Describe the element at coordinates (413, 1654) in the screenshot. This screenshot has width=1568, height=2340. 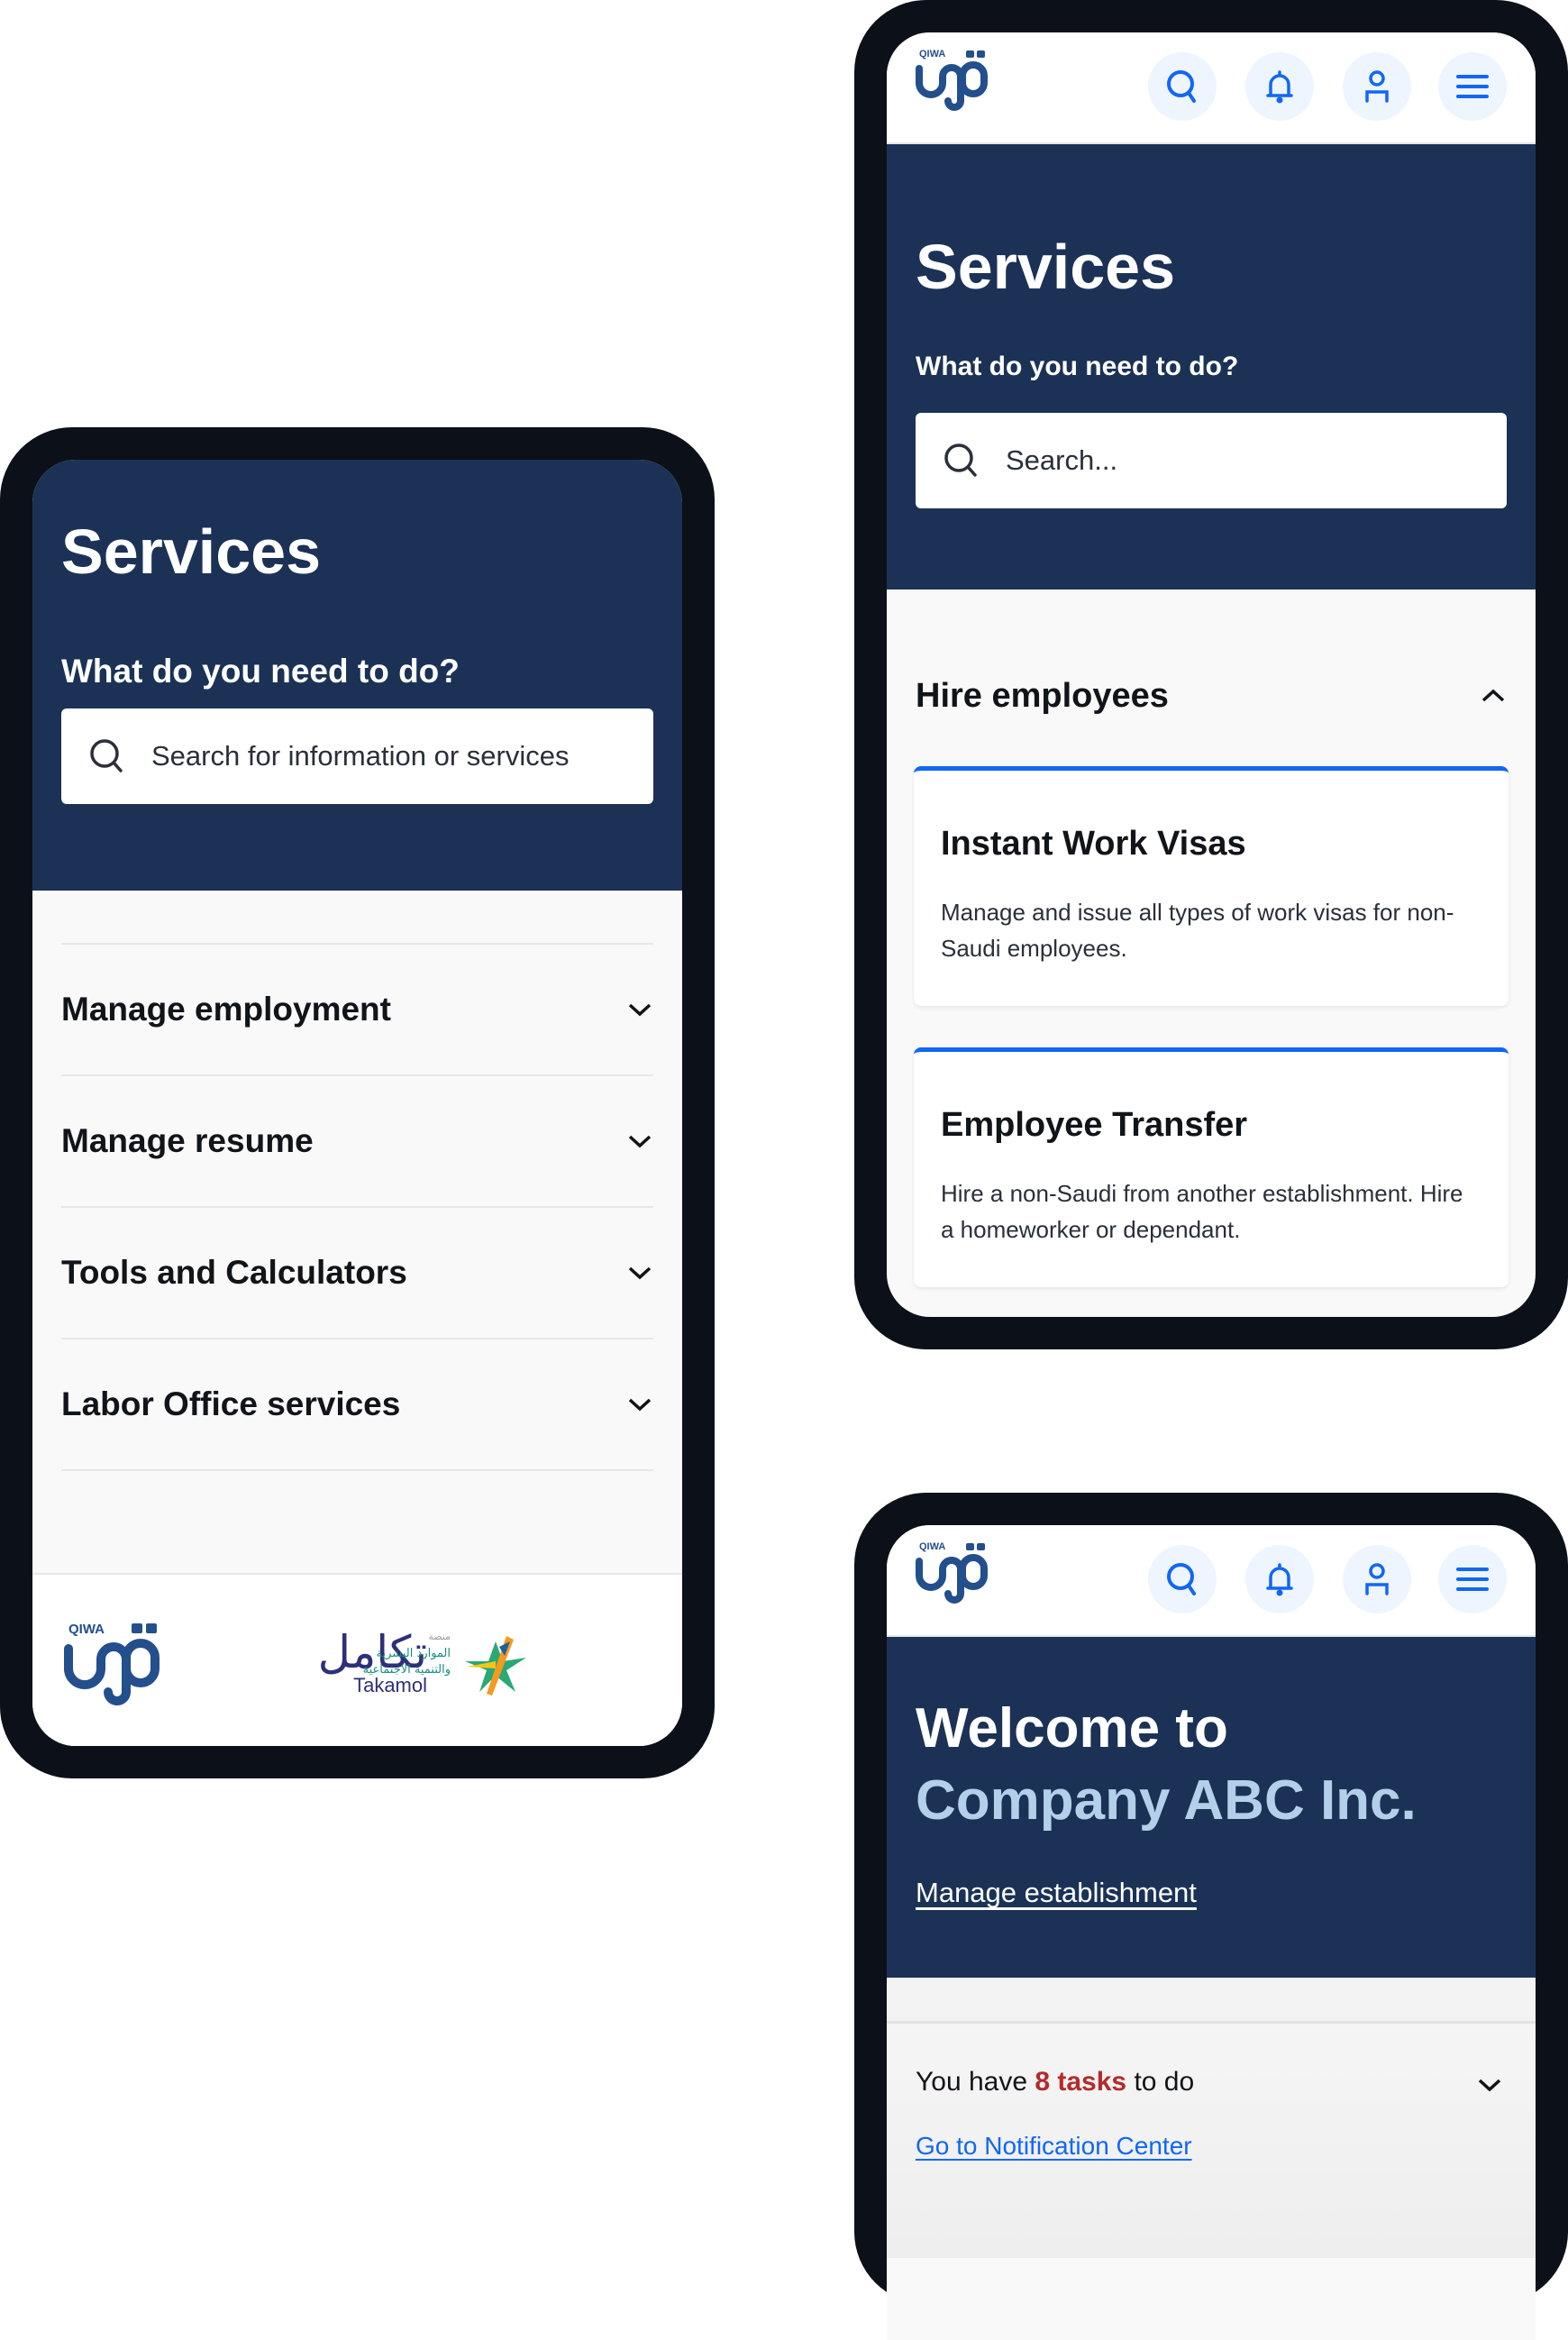
I see `hrsd-line1: الموارد البشرية` at that location.